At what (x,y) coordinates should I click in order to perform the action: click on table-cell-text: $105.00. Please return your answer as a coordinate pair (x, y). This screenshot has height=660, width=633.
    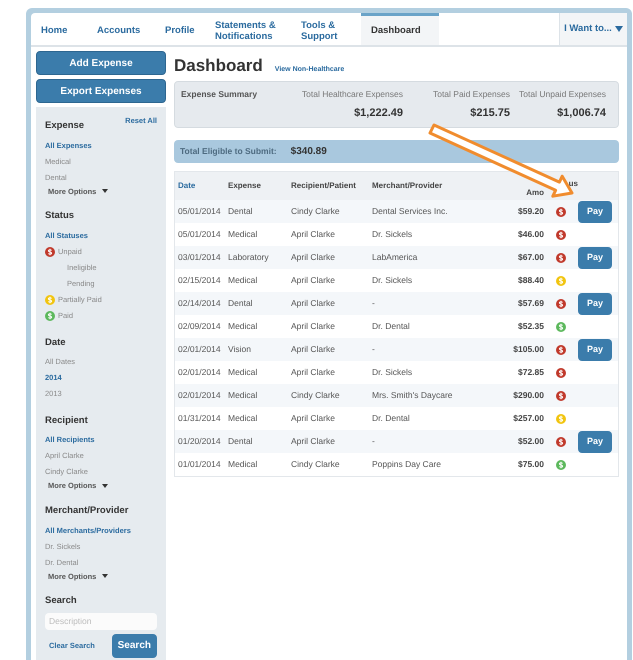
    Looking at the image, I should click on (528, 349).